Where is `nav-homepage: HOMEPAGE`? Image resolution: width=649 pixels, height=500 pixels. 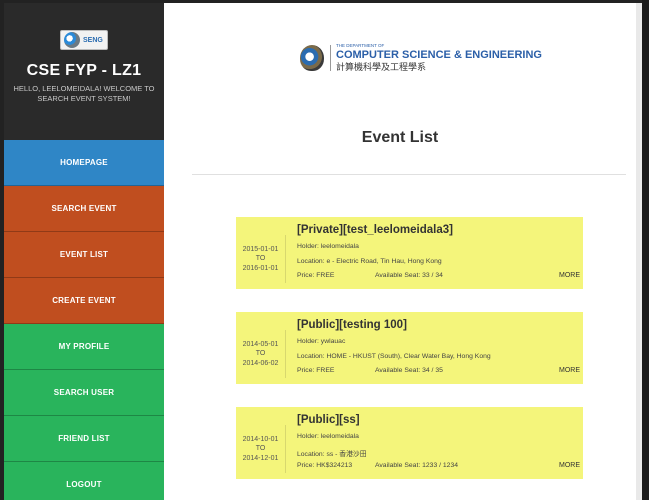 nav-homepage: HOMEPAGE is located at coordinates (84, 163).